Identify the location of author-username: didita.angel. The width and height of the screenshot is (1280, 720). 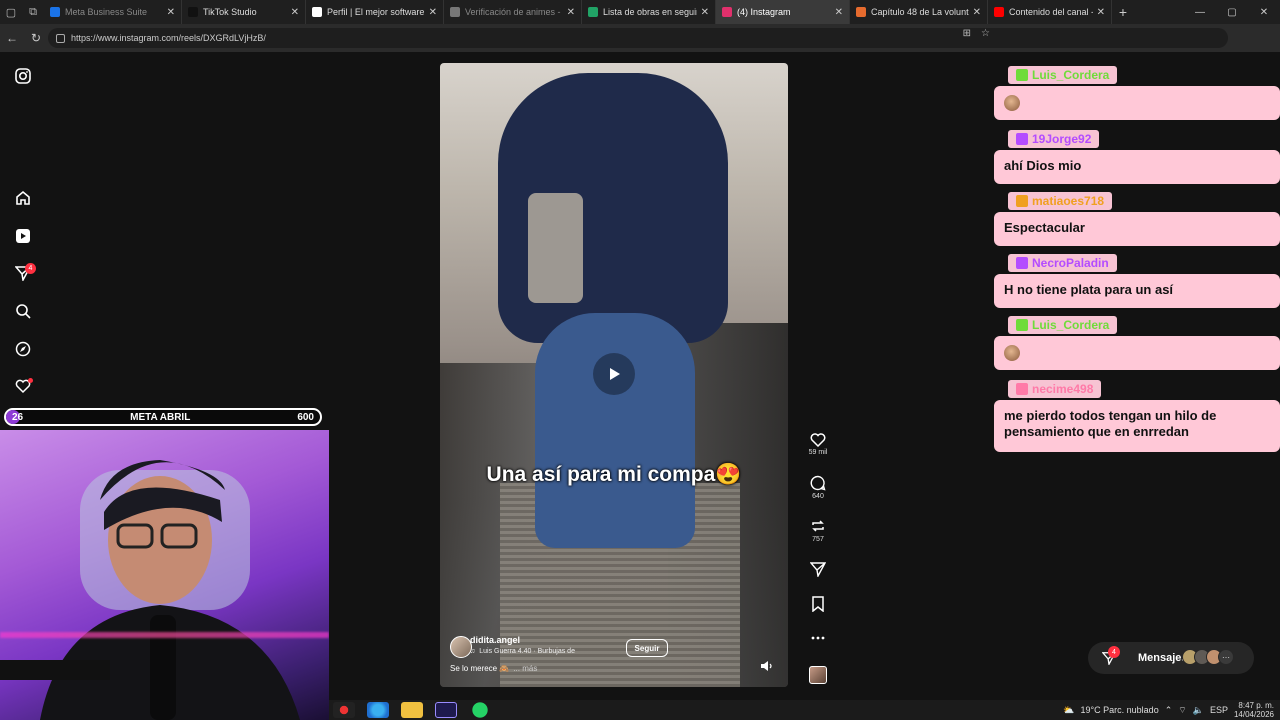
(495, 640).